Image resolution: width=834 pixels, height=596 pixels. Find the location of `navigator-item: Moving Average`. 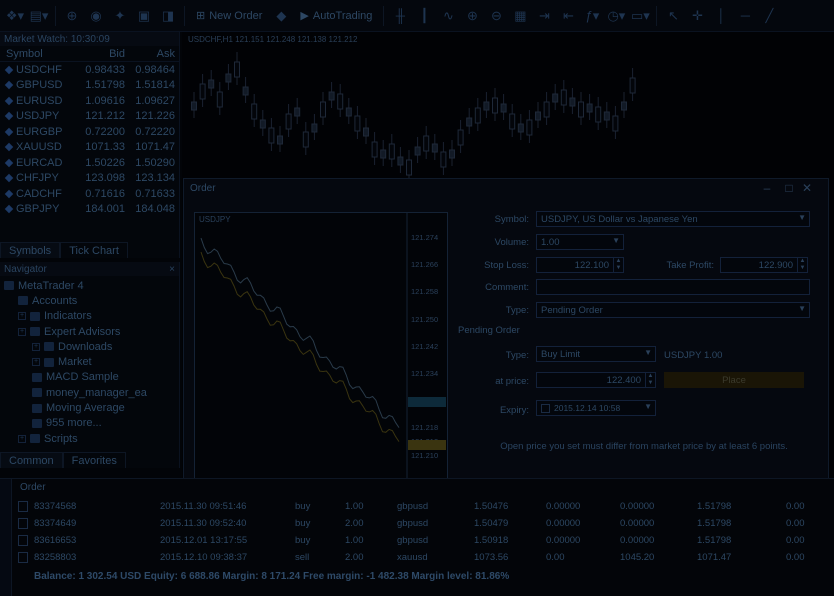

navigator-item: Moving Average is located at coordinates (89, 407).